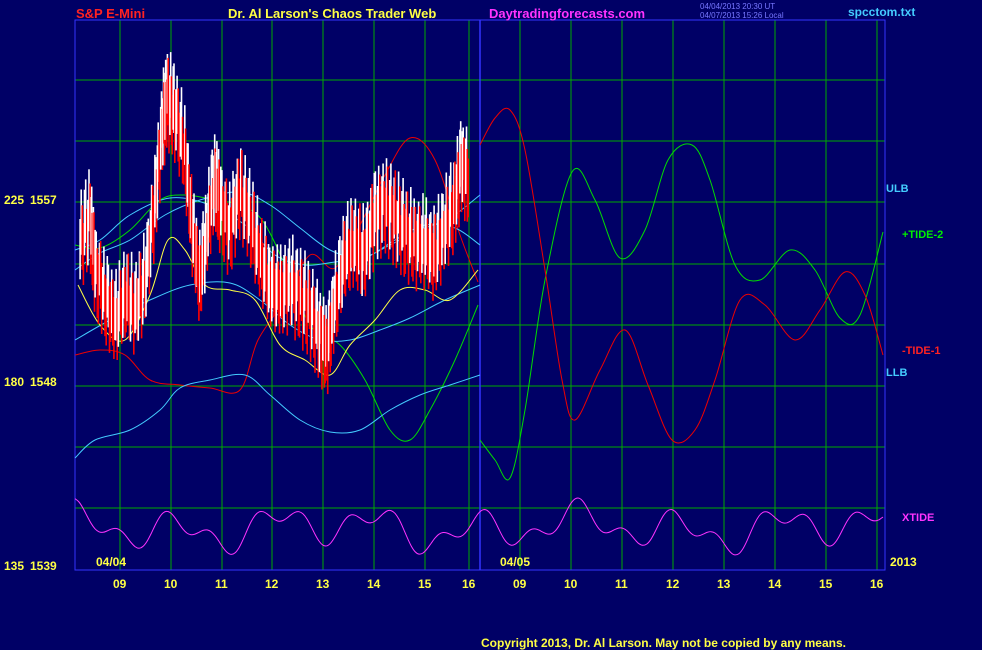  What do you see at coordinates (896, 373) in the screenshot?
I see `series-label-llb: LLB` at bounding box center [896, 373].